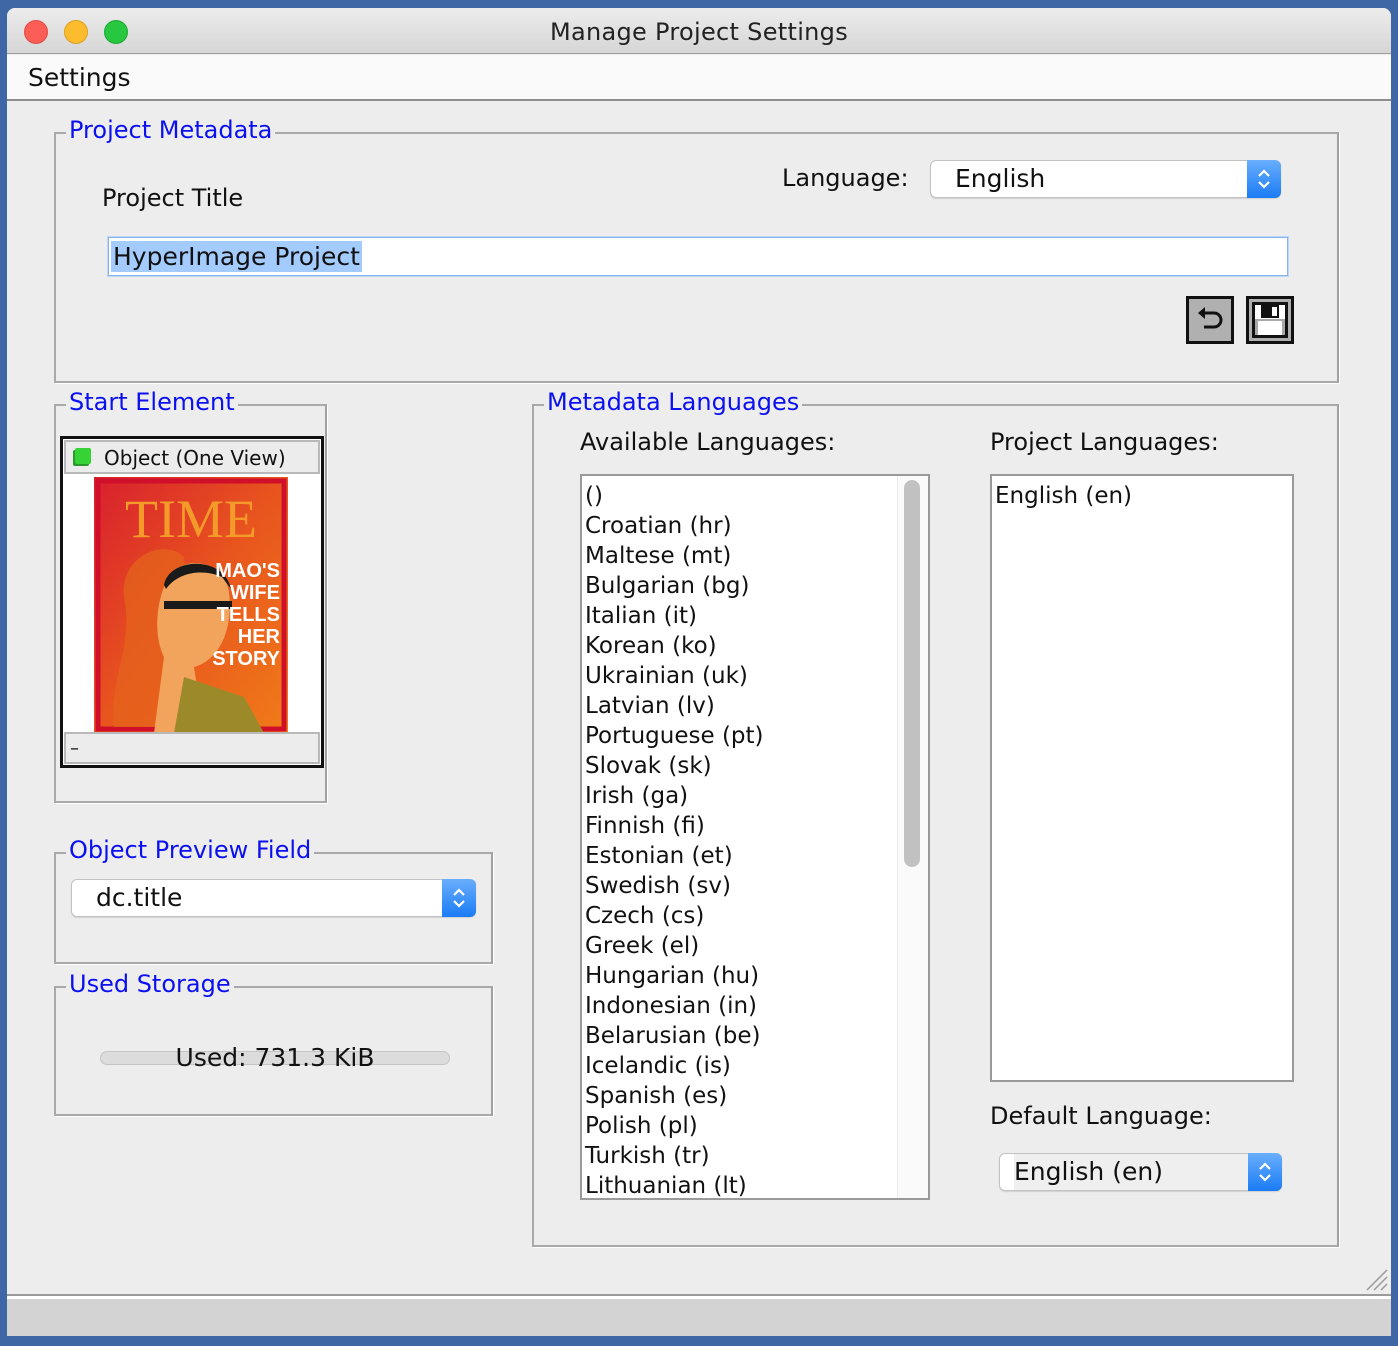 The height and width of the screenshot is (1346, 1398). What do you see at coordinates (739, 1156) in the screenshot?
I see `available-language-item: Turkish (tr)` at bounding box center [739, 1156].